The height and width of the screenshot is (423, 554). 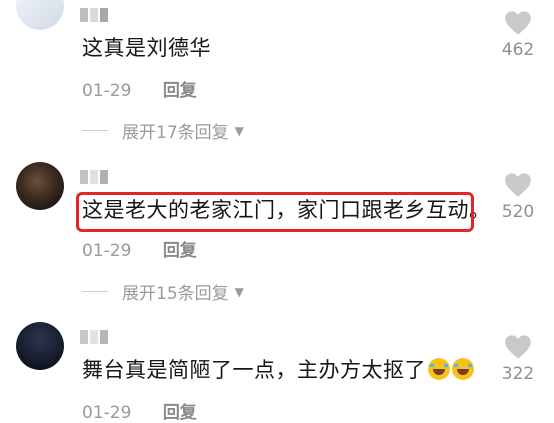 What do you see at coordinates (518, 374) in the screenshot?
I see `like-count: 322` at bounding box center [518, 374].